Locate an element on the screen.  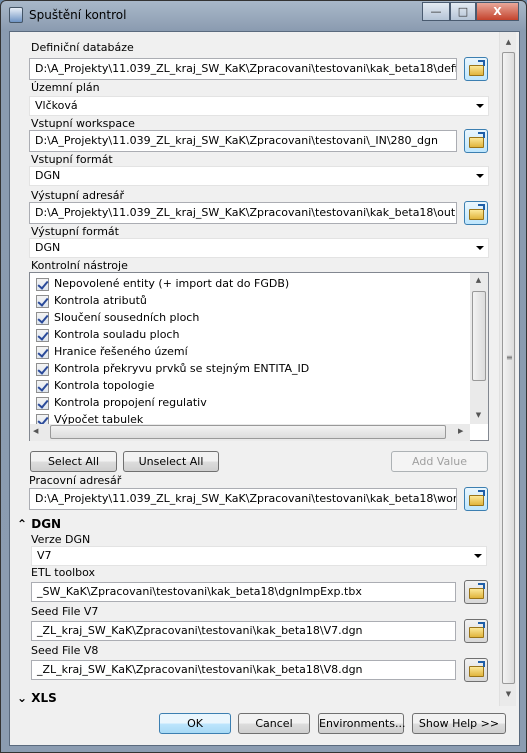
label-definicni-databaze: Definiční databáze is located at coordinates (82, 47).